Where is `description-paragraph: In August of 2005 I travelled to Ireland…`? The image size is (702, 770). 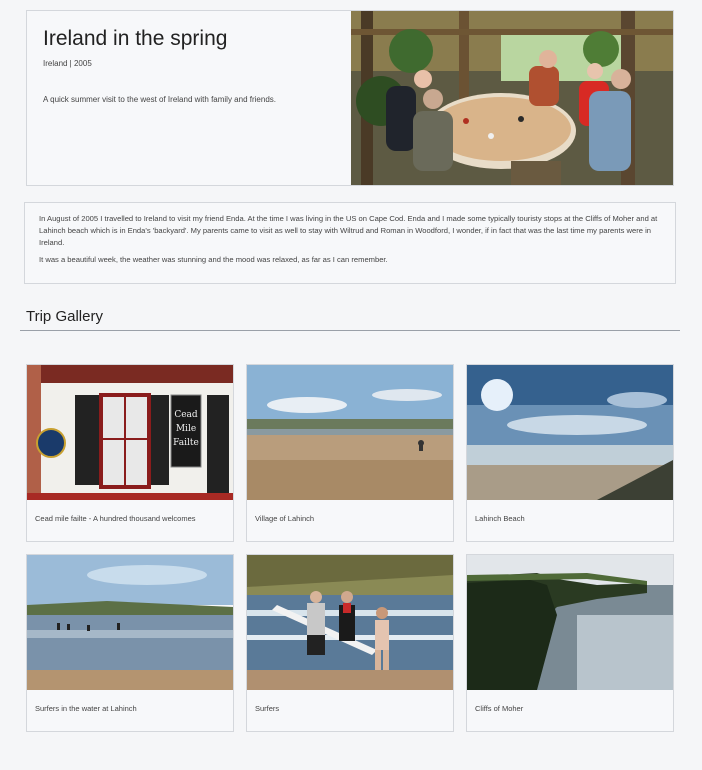 description-paragraph: In August of 2005 I travelled to Ireland… is located at coordinates (348, 230).